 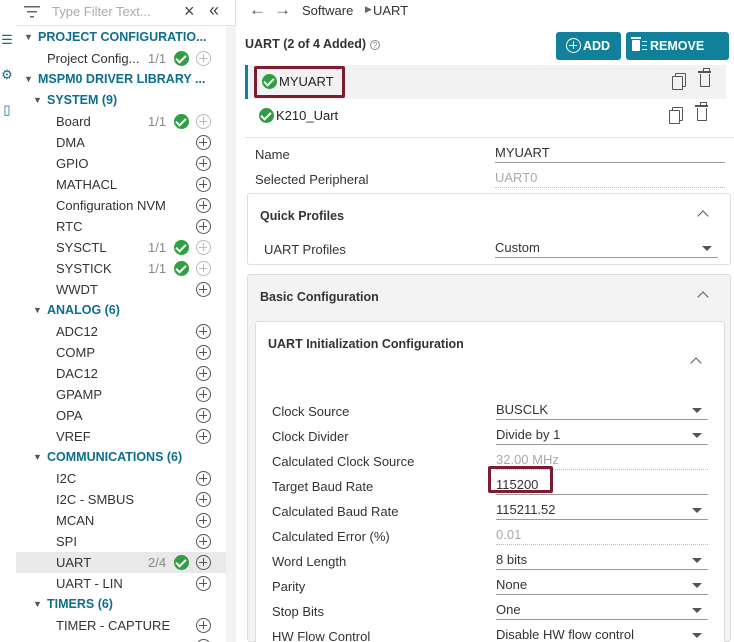 What do you see at coordinates (121, 478) in the screenshot?
I see `tree-item: I2C` at bounding box center [121, 478].